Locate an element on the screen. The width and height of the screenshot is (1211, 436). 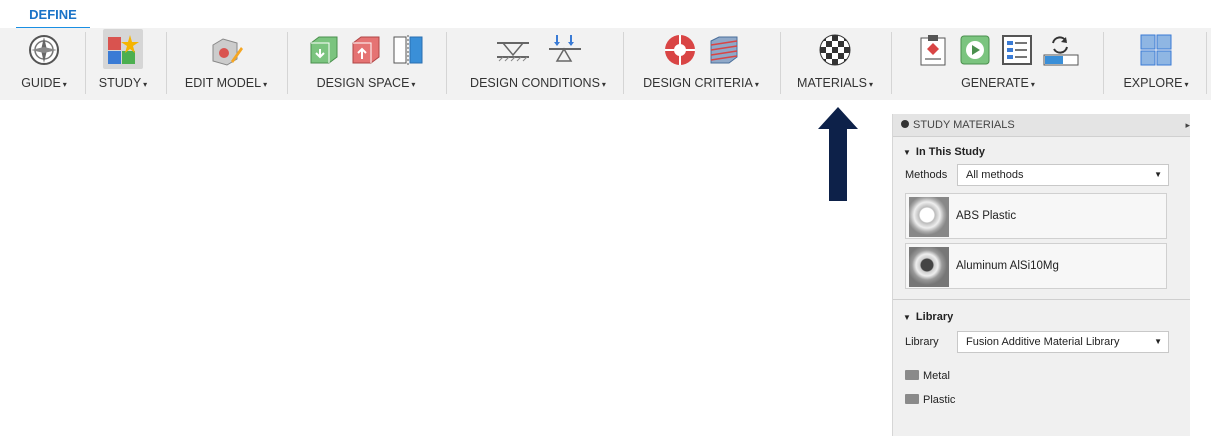
library-label: Library is located at coordinates (922, 342).